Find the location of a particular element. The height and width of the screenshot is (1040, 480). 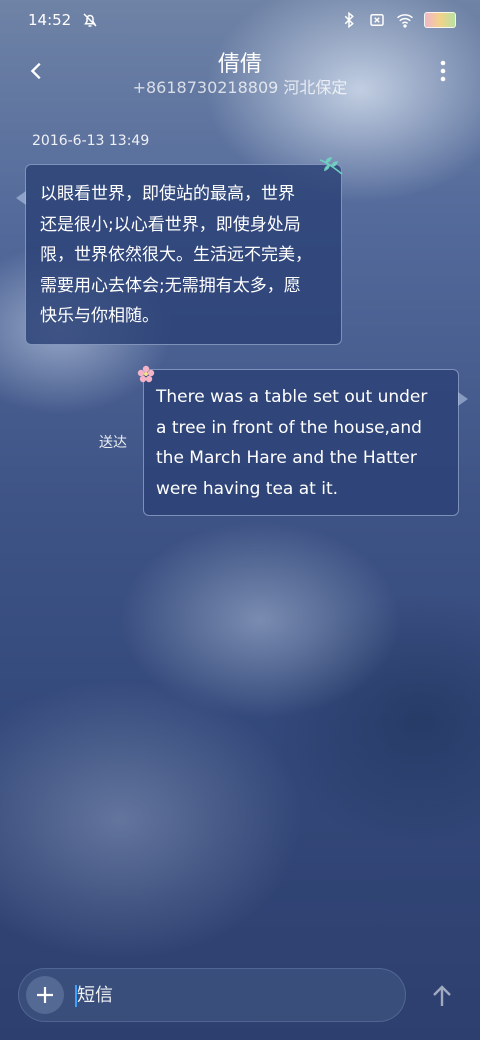

add-attachment-button is located at coordinates (45, 995).